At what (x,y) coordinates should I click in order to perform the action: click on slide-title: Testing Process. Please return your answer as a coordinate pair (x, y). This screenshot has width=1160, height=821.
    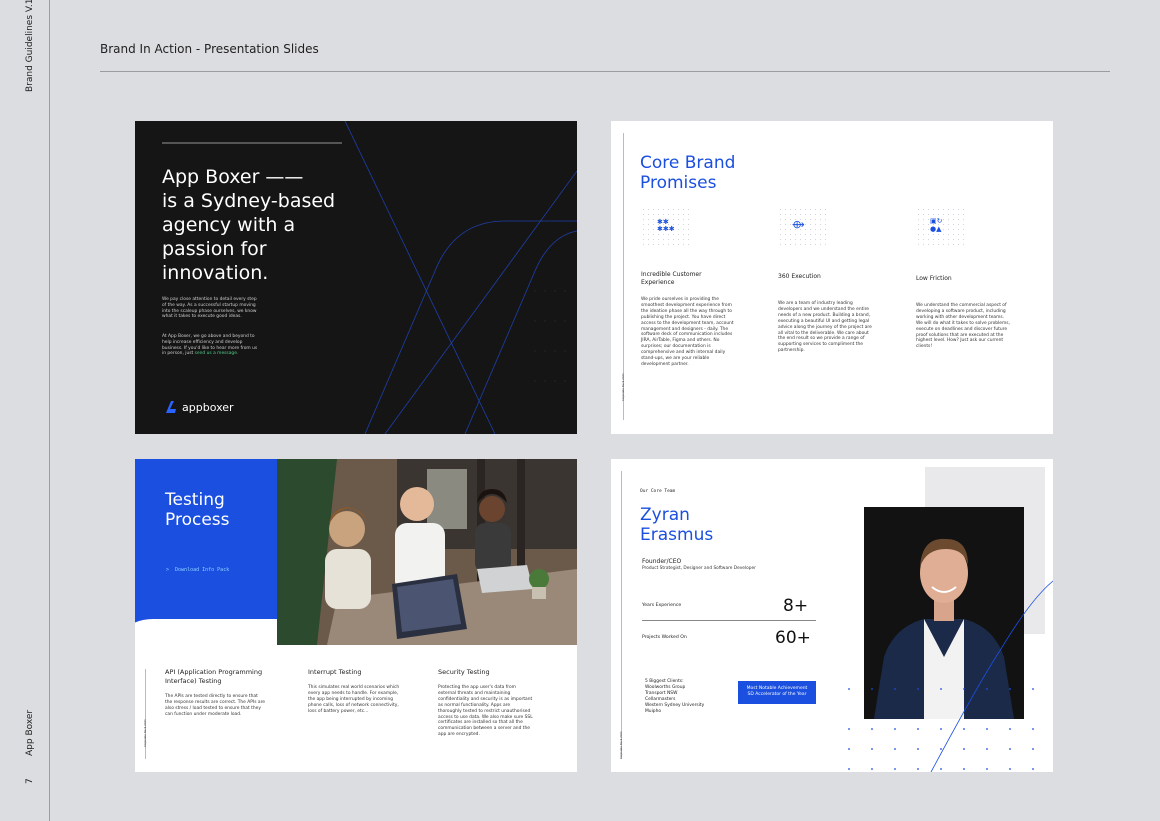
    Looking at the image, I should click on (197, 510).